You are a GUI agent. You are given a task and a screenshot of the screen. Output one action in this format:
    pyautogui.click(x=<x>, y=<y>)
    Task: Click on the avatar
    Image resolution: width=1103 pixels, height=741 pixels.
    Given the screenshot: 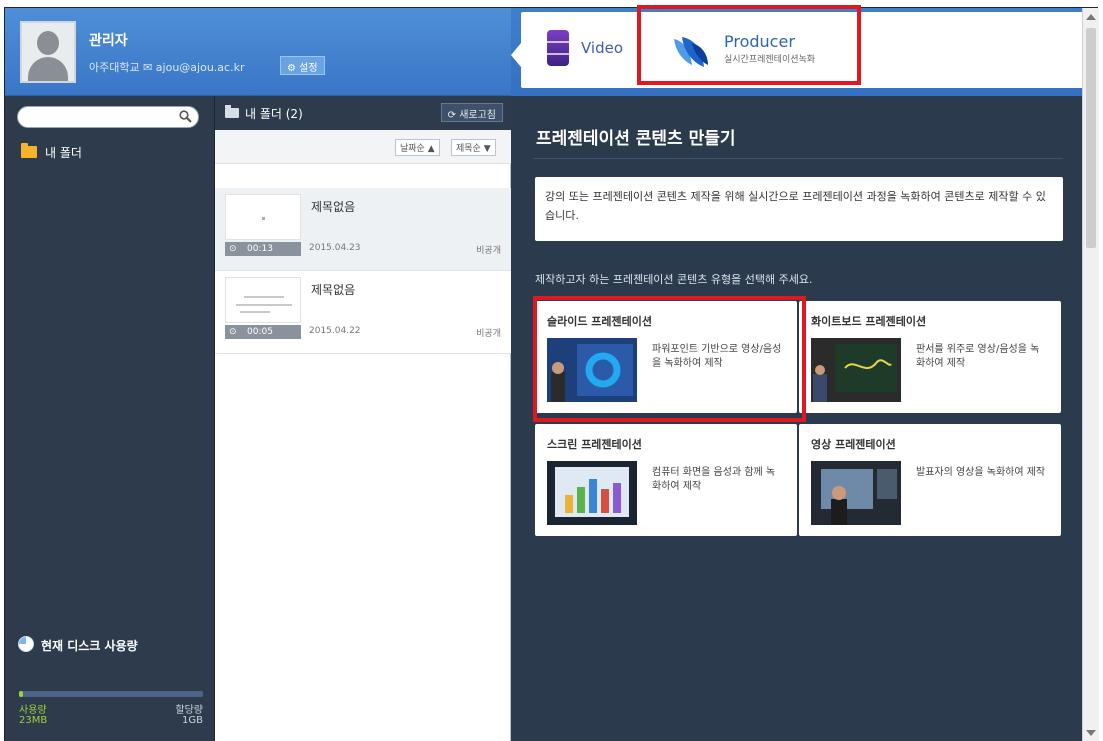 What is the action you would take?
    pyautogui.click(x=48, y=52)
    